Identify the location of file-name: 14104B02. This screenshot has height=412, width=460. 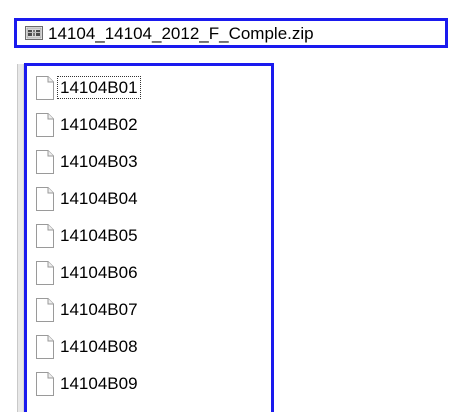
(99, 124).